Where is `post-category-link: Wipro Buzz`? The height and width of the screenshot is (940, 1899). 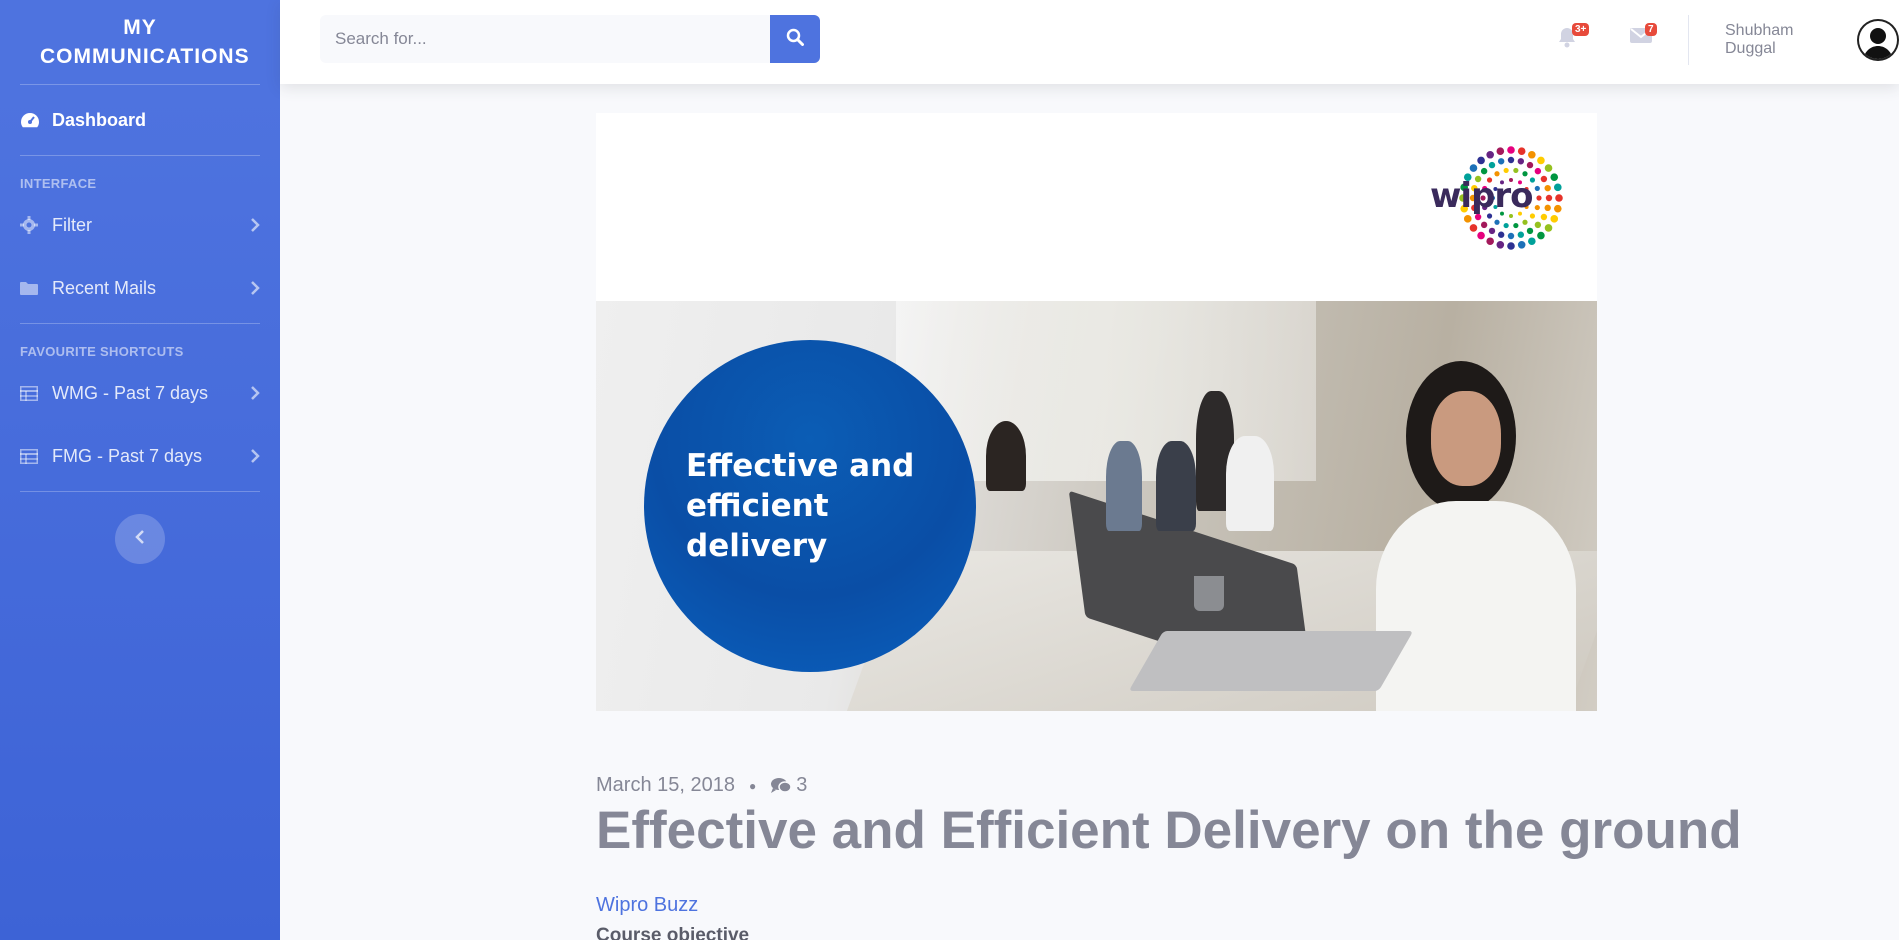
post-category-link: Wipro Buzz is located at coordinates (647, 905).